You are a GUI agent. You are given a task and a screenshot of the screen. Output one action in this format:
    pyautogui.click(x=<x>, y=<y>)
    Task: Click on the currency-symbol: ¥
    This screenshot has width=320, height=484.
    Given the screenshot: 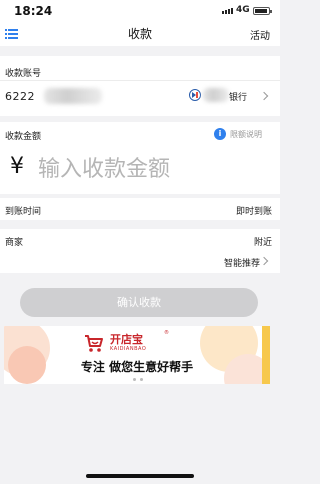 What is the action you would take?
    pyautogui.click(x=17, y=166)
    